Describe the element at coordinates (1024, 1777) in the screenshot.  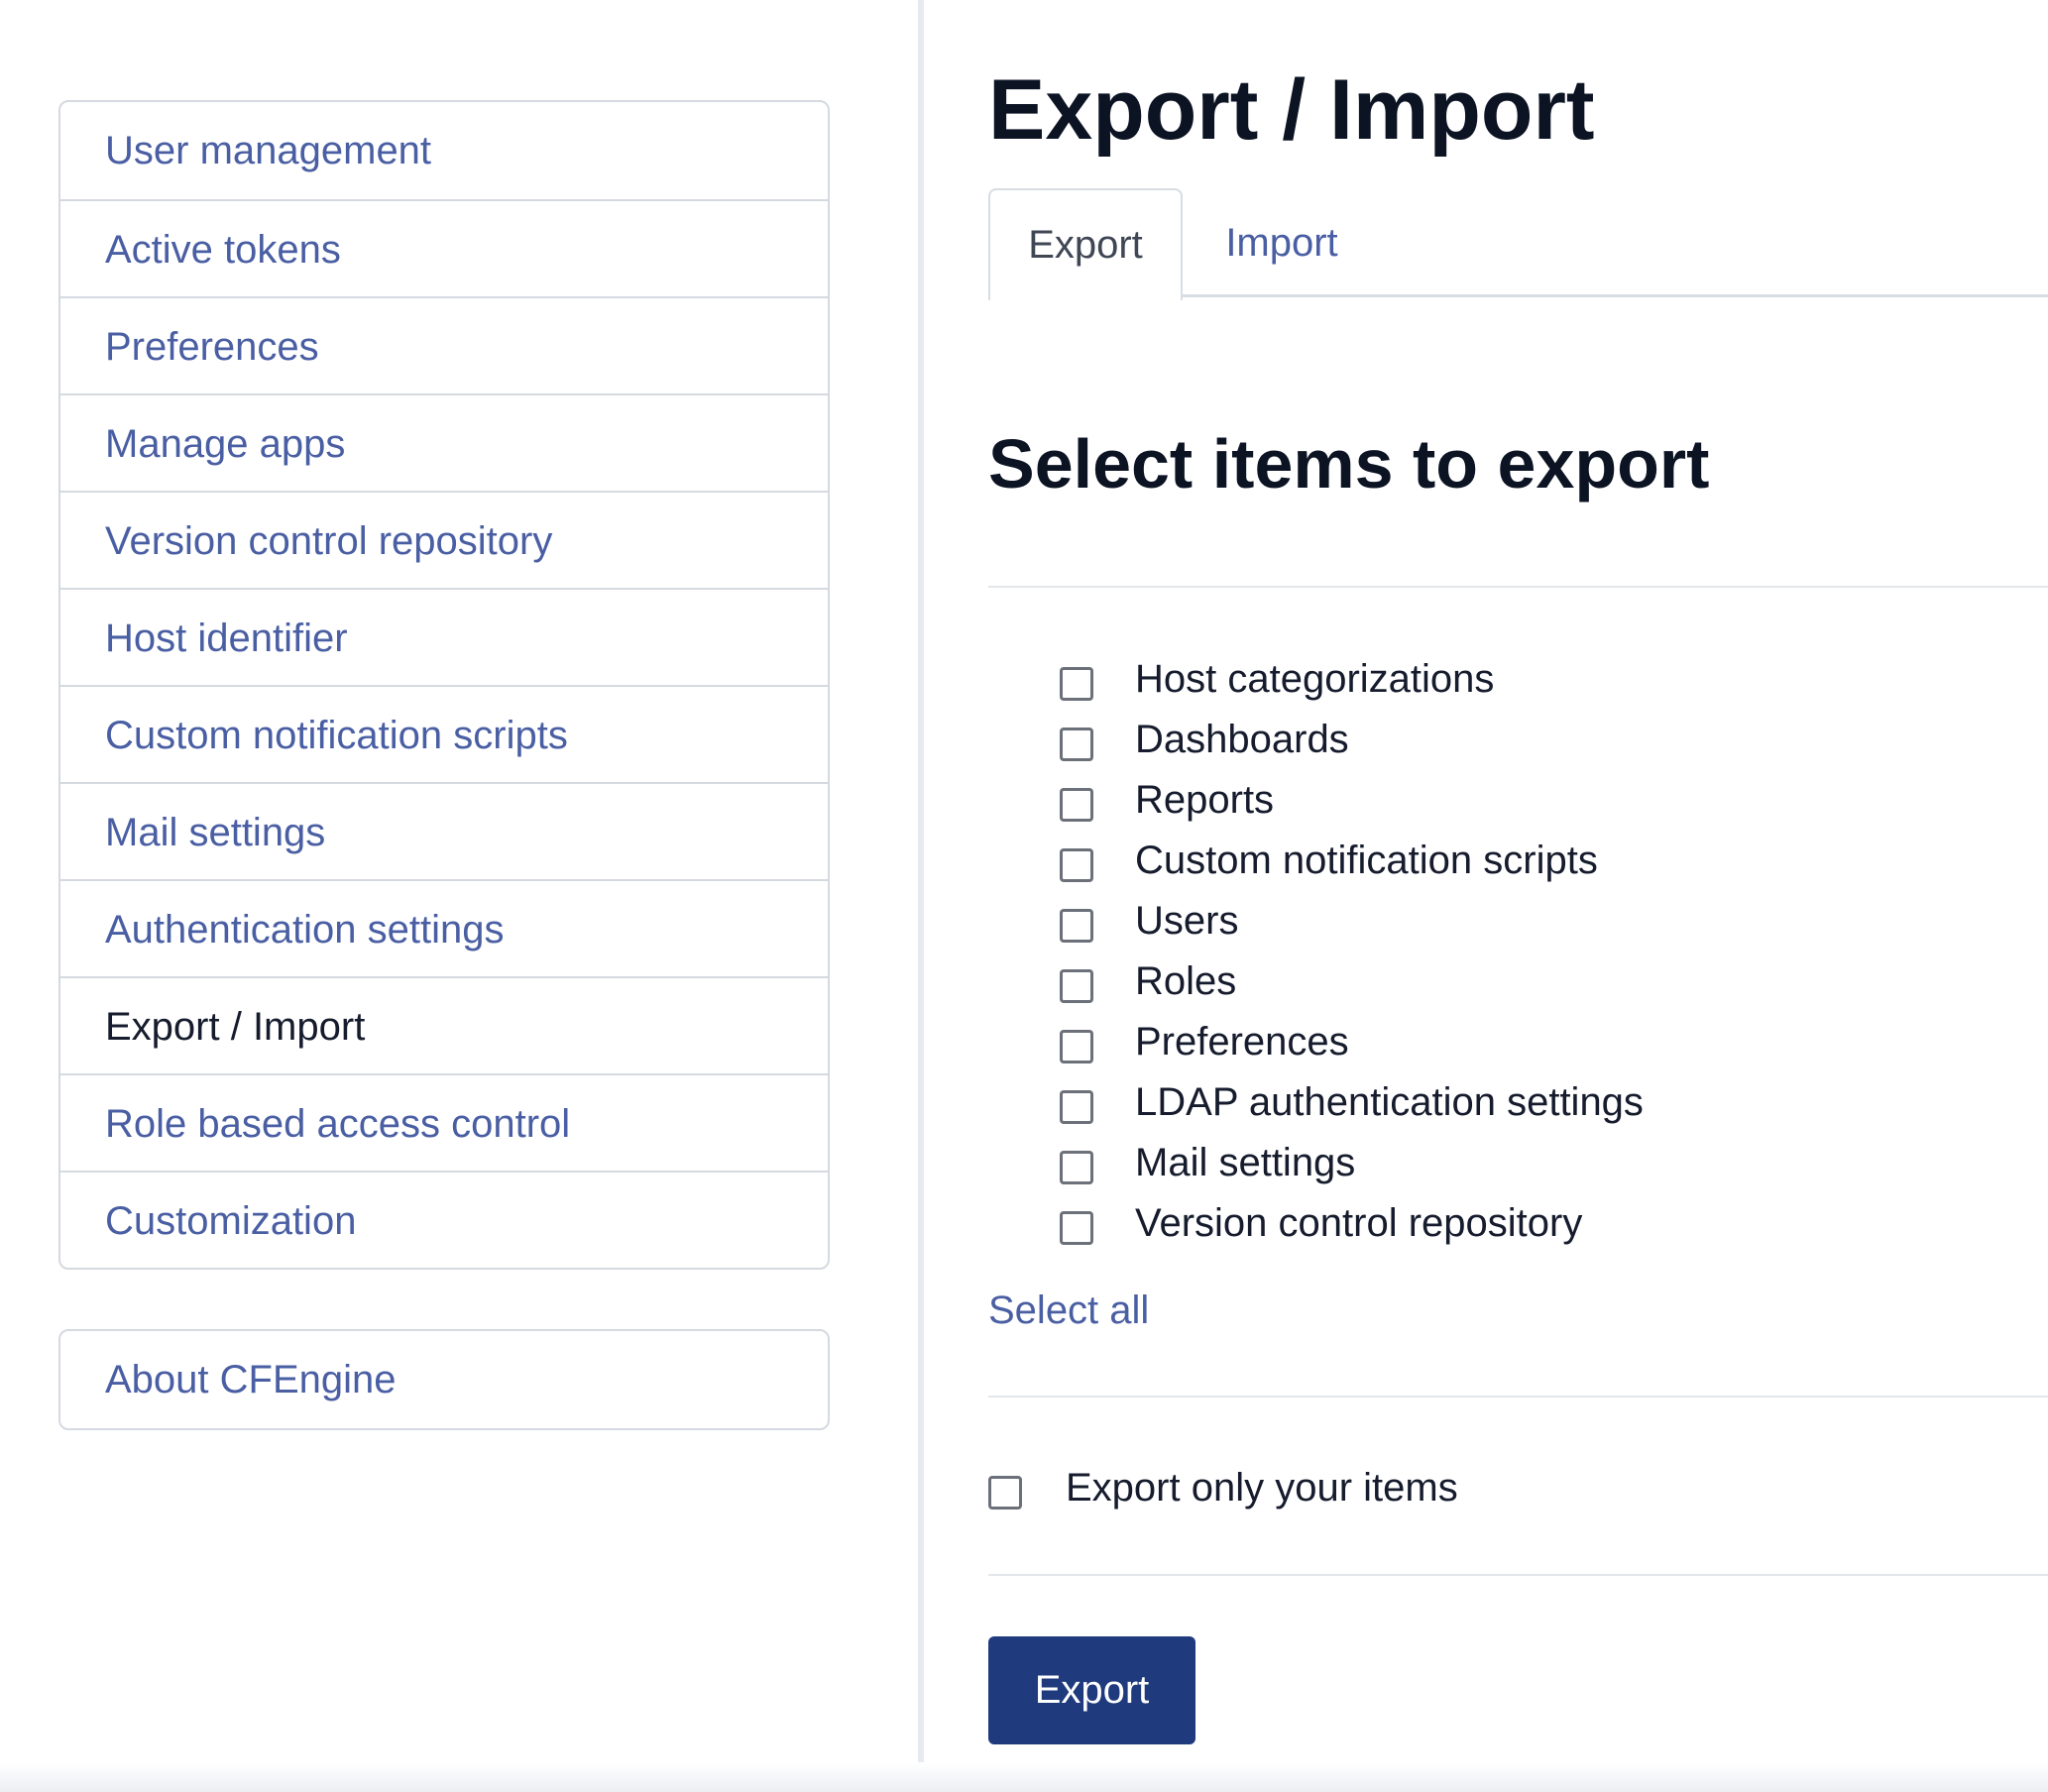
I see `bottom-edge` at that location.